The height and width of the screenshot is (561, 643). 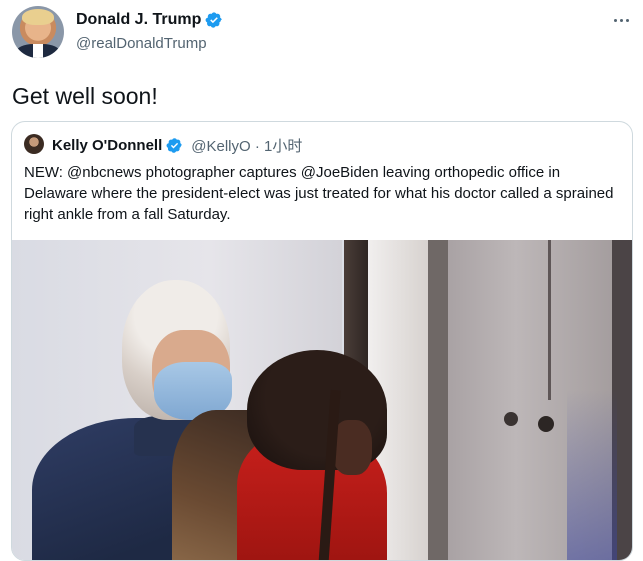 I want to click on quoted-tweet-header: Kelly O'Donnell @KellyO · 1小时, so click(x=177, y=145).